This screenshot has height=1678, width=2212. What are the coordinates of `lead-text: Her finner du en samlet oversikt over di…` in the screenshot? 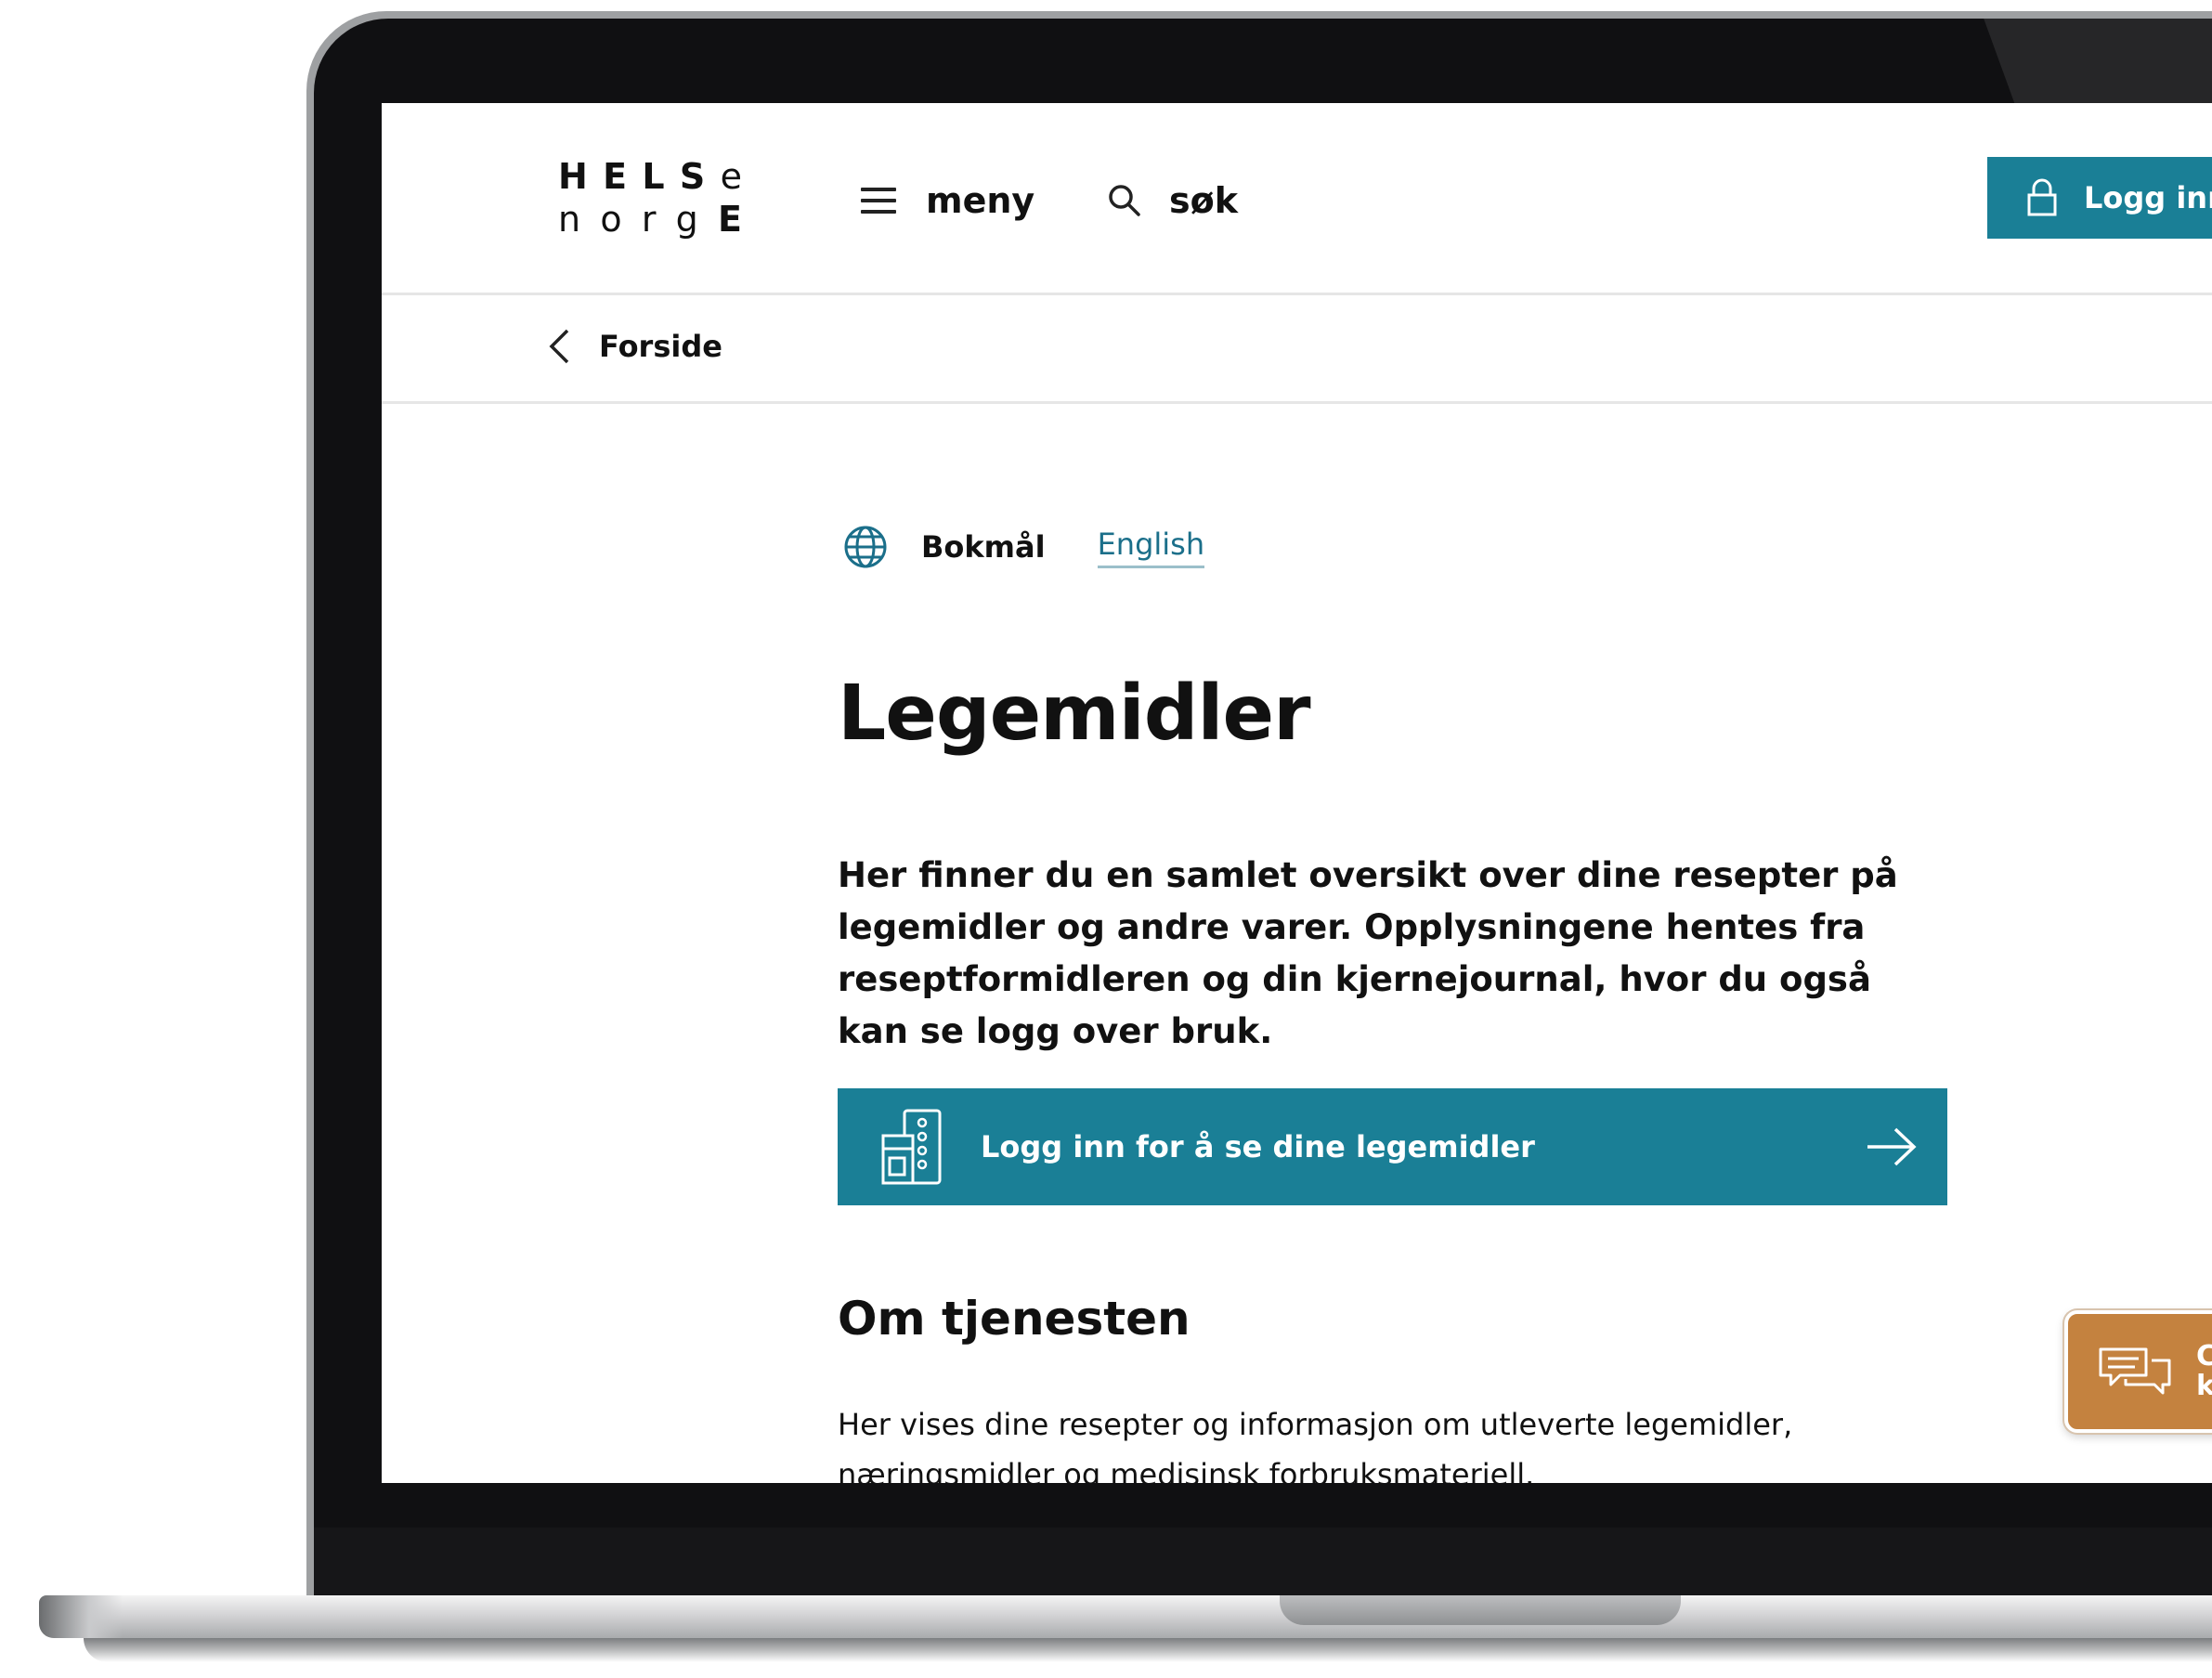 It's located at (1368, 953).